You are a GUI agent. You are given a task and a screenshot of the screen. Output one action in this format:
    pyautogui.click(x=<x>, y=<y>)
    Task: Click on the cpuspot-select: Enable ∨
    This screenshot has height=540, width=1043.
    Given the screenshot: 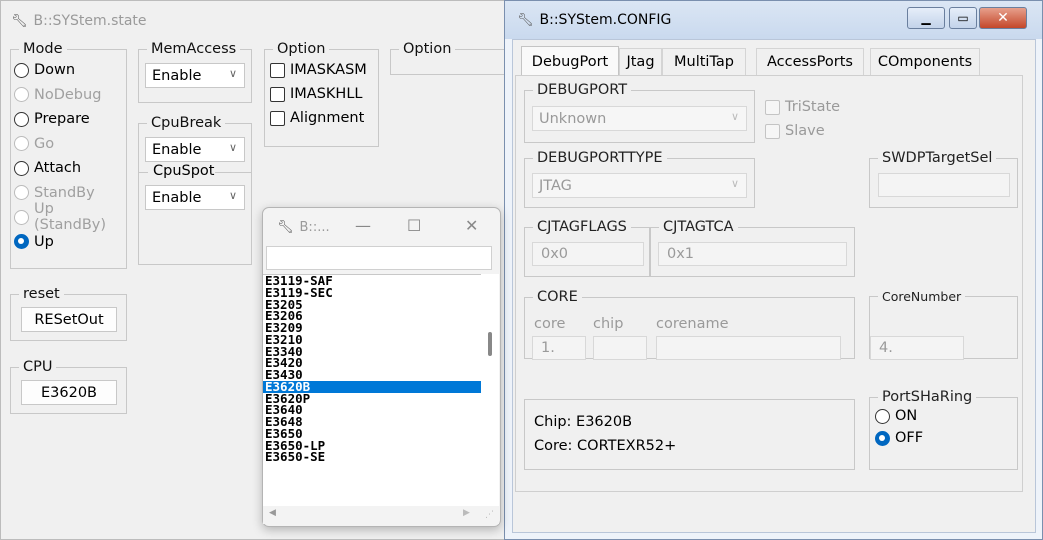 What is the action you would take?
    pyautogui.click(x=195, y=197)
    